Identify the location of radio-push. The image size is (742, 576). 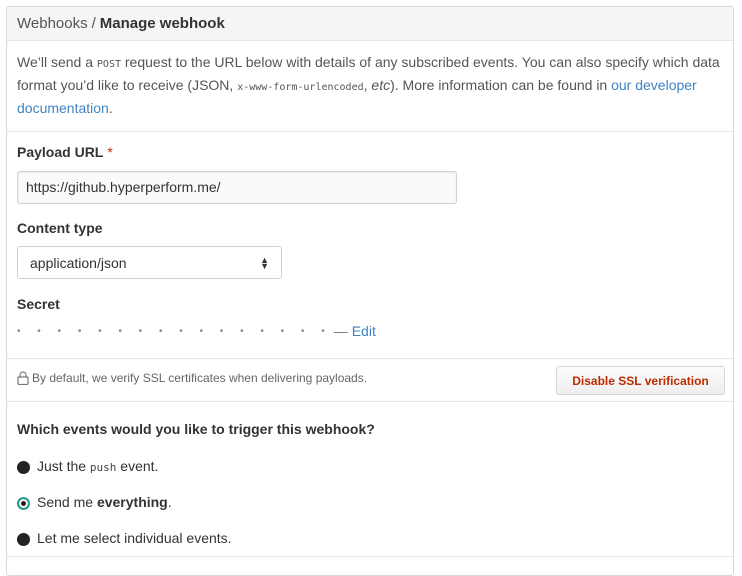
(23, 467).